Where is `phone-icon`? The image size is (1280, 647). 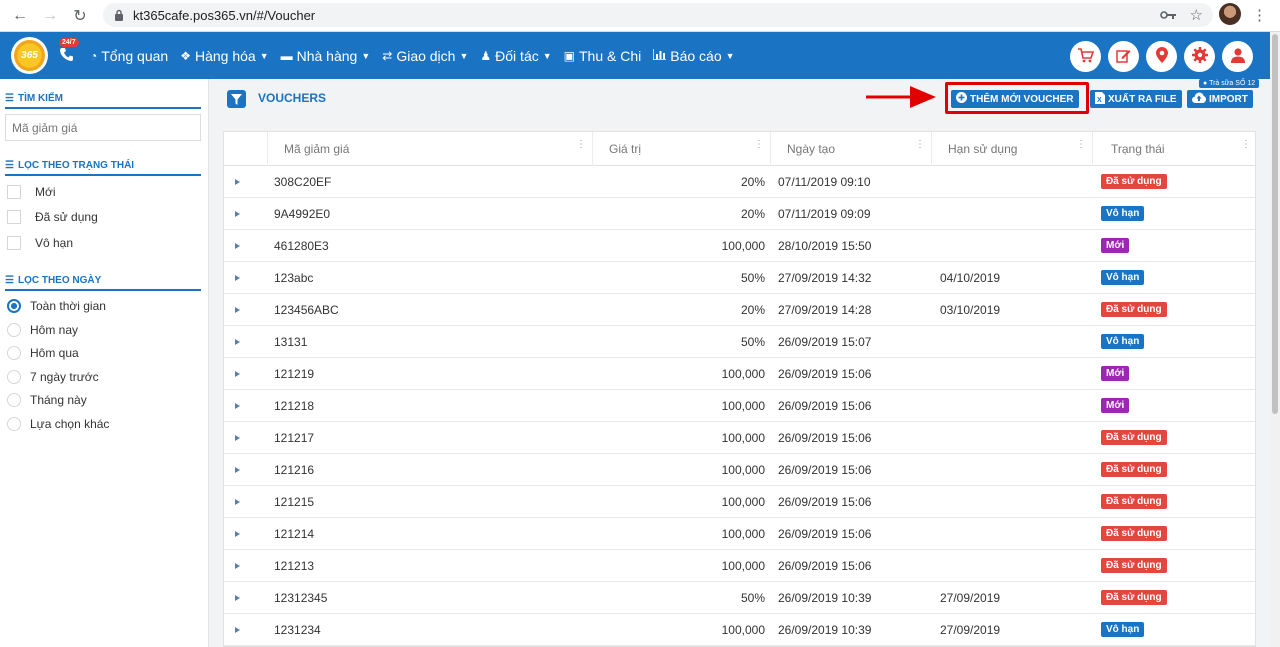
phone-icon is located at coordinates (66, 56).